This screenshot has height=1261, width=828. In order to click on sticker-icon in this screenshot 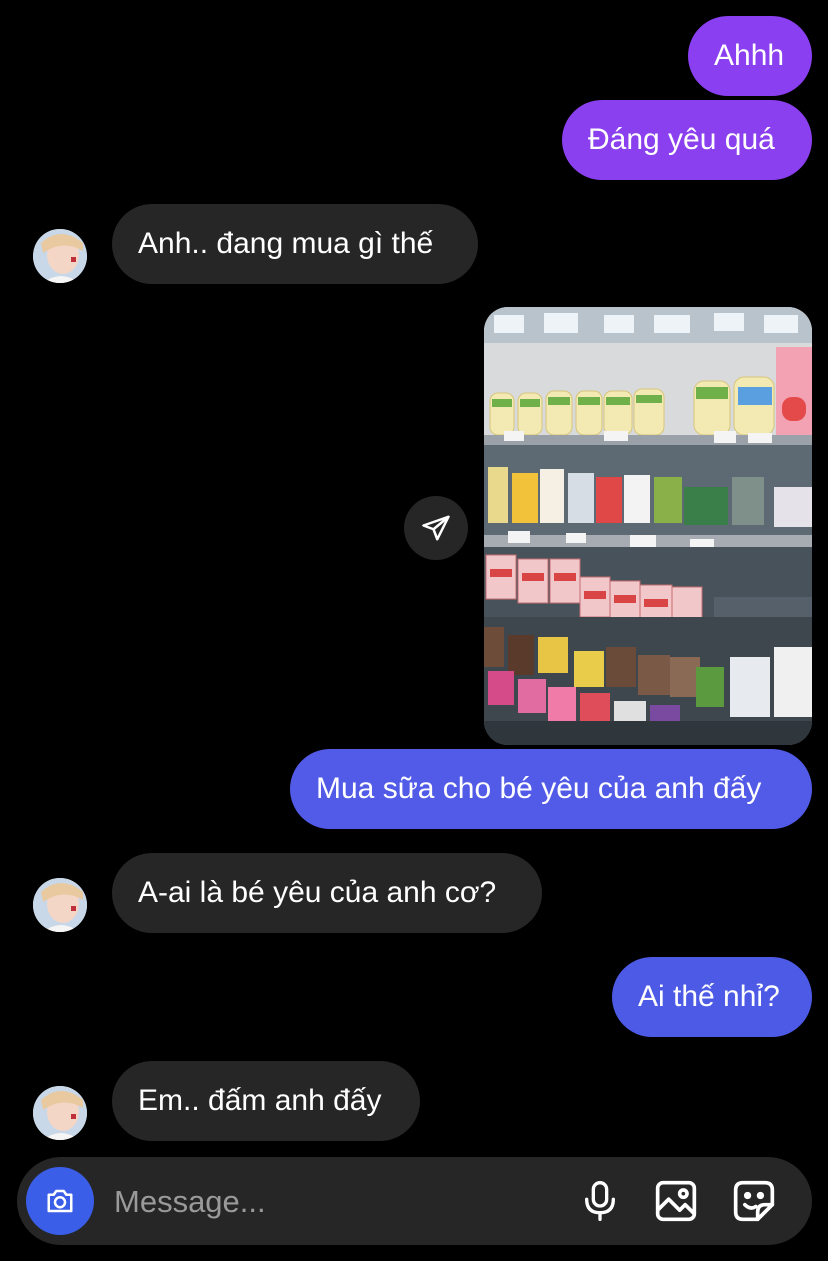, I will do `click(754, 1201)`.